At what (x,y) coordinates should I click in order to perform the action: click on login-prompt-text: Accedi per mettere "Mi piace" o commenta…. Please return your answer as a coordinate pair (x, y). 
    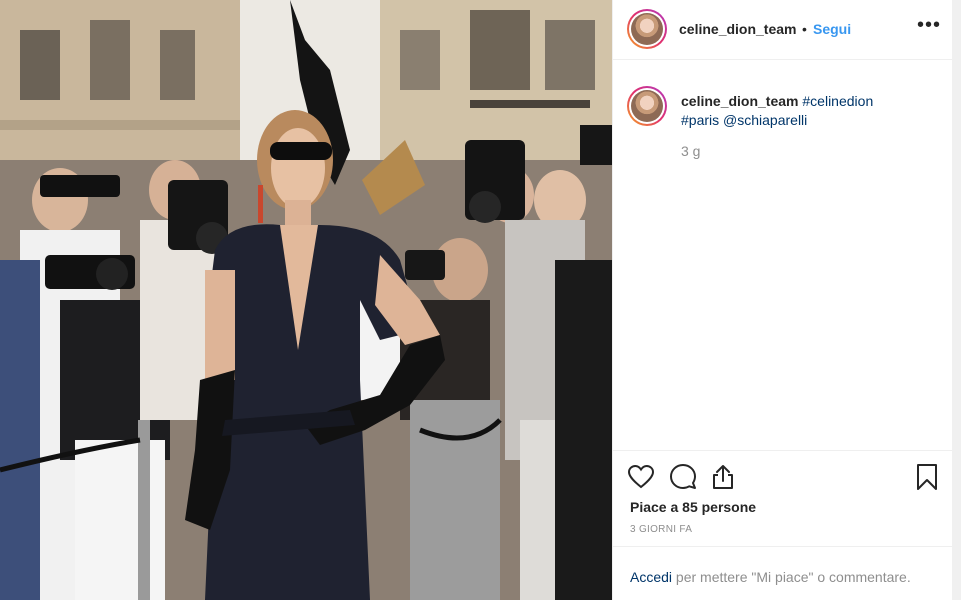
    Looking at the image, I should click on (770, 577).